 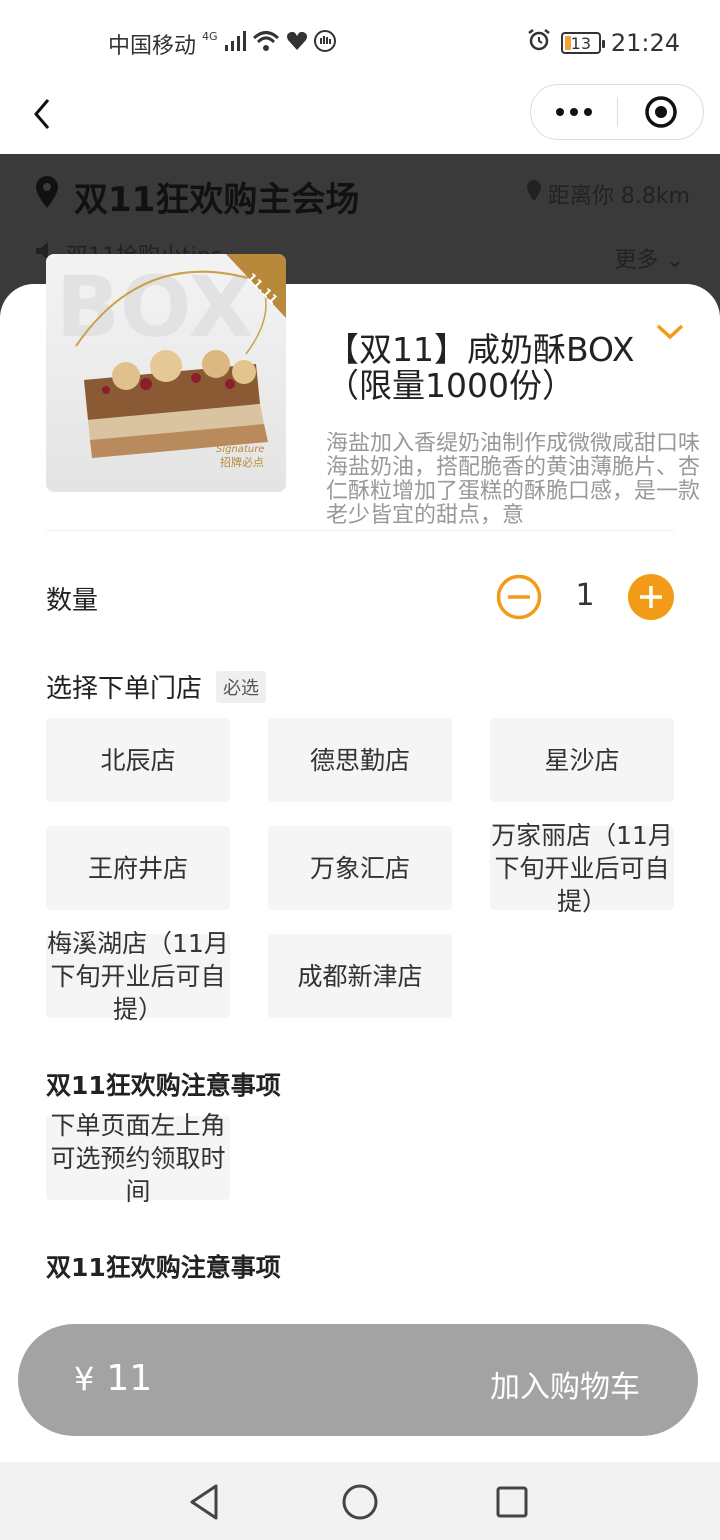 I want to click on clock-time: 21:24, so click(x=645, y=43).